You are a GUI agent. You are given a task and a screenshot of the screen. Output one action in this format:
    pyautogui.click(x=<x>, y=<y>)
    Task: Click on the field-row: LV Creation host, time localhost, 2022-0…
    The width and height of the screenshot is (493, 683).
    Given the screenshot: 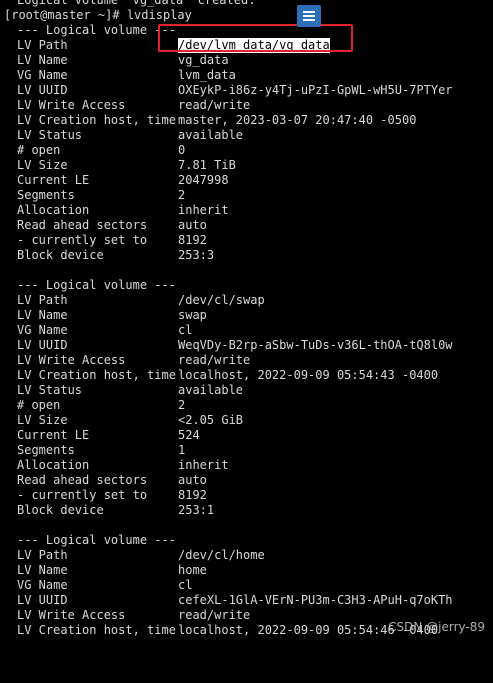 What is the action you would take?
    pyautogui.click(x=246, y=375)
    